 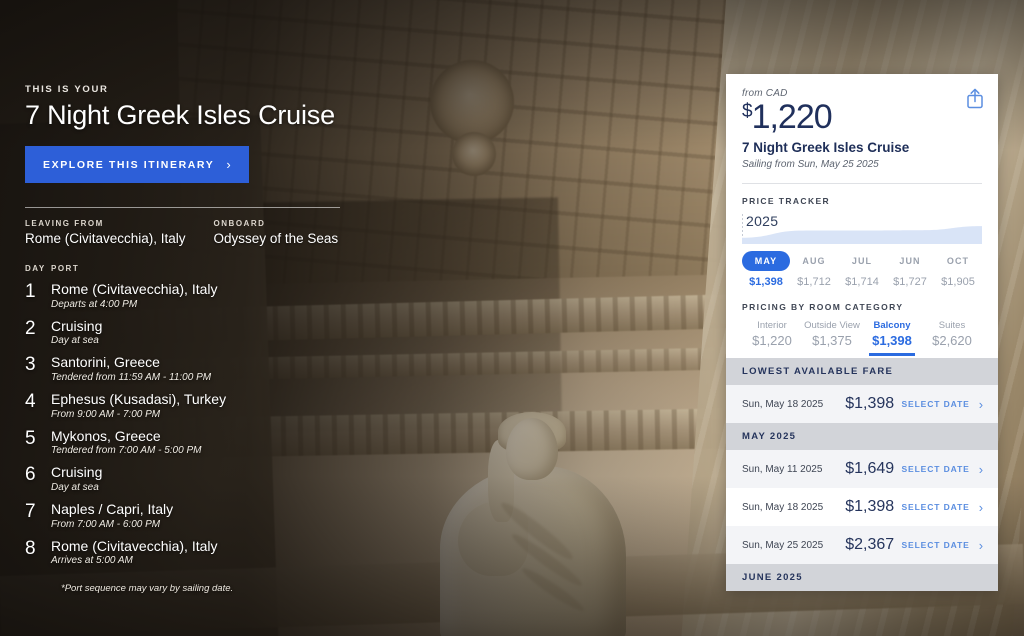 I want to click on fare-group-header: MAY 2025, so click(x=862, y=436).